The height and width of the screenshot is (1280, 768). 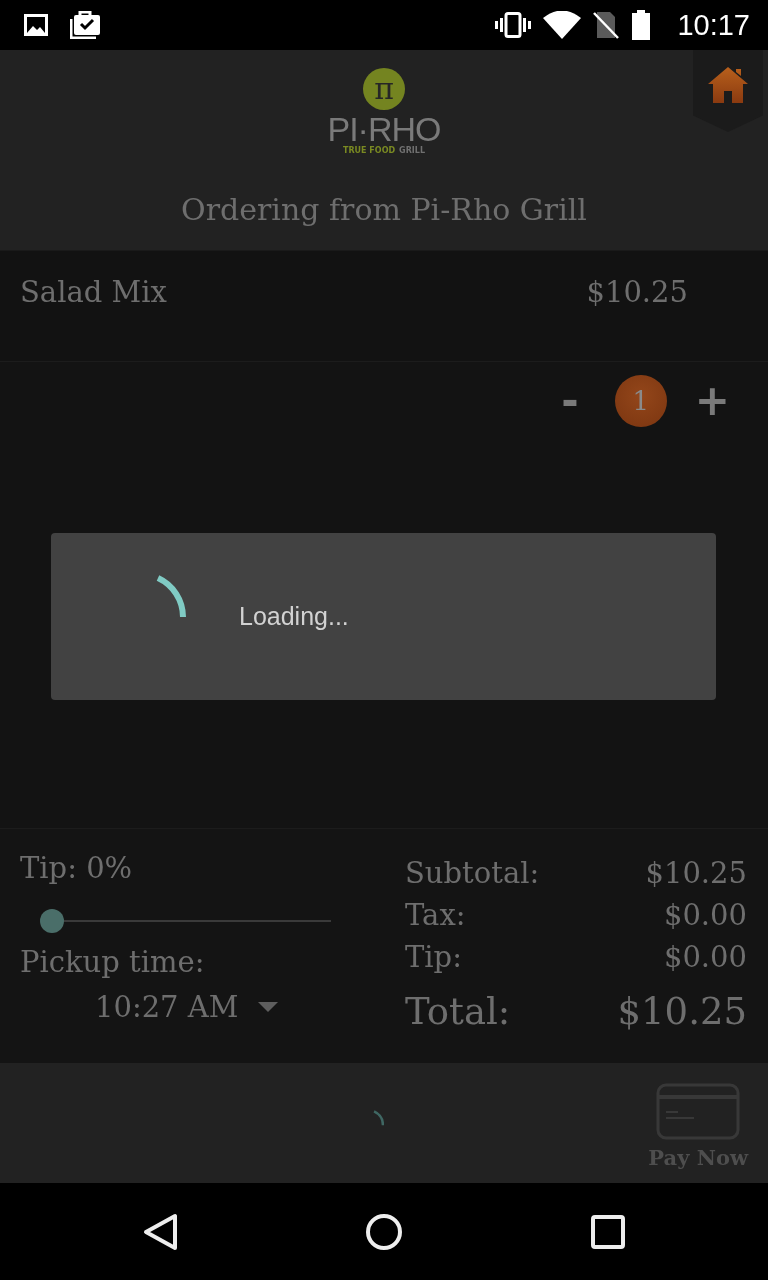 I want to click on home-button, so click(x=728, y=91).